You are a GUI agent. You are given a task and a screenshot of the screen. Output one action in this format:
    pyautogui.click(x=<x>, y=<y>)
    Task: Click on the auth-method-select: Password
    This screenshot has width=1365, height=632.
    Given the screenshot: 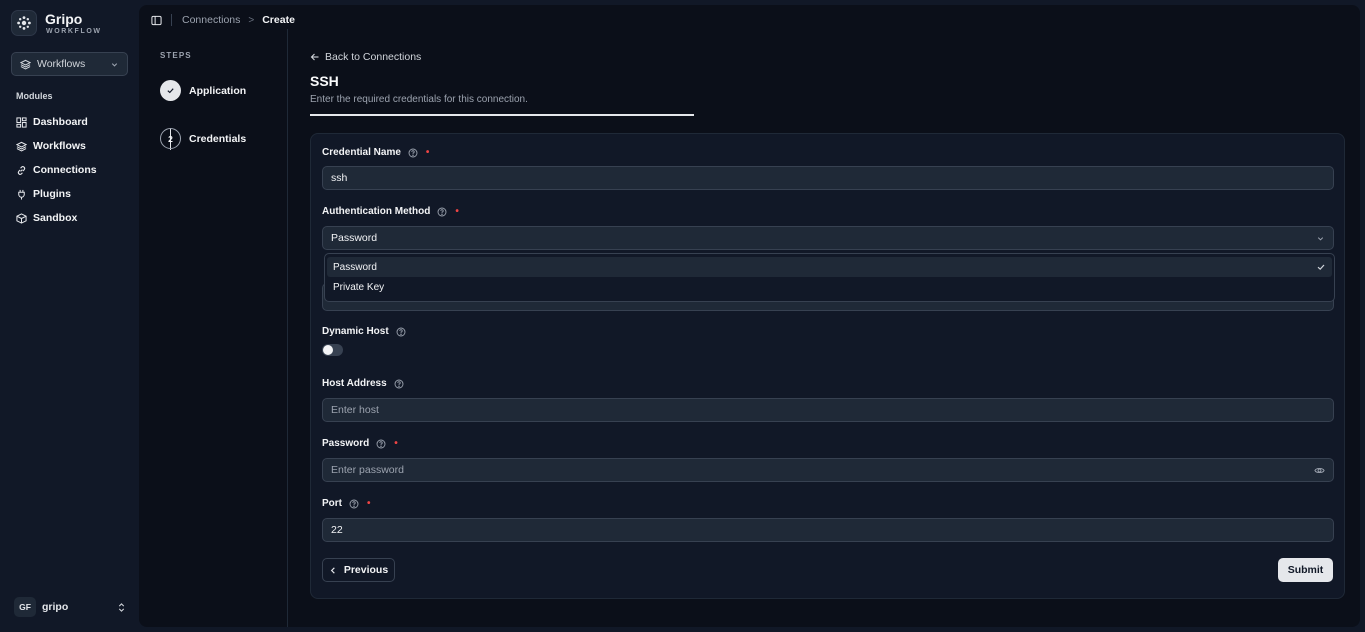 What is the action you would take?
    pyautogui.click(x=828, y=238)
    